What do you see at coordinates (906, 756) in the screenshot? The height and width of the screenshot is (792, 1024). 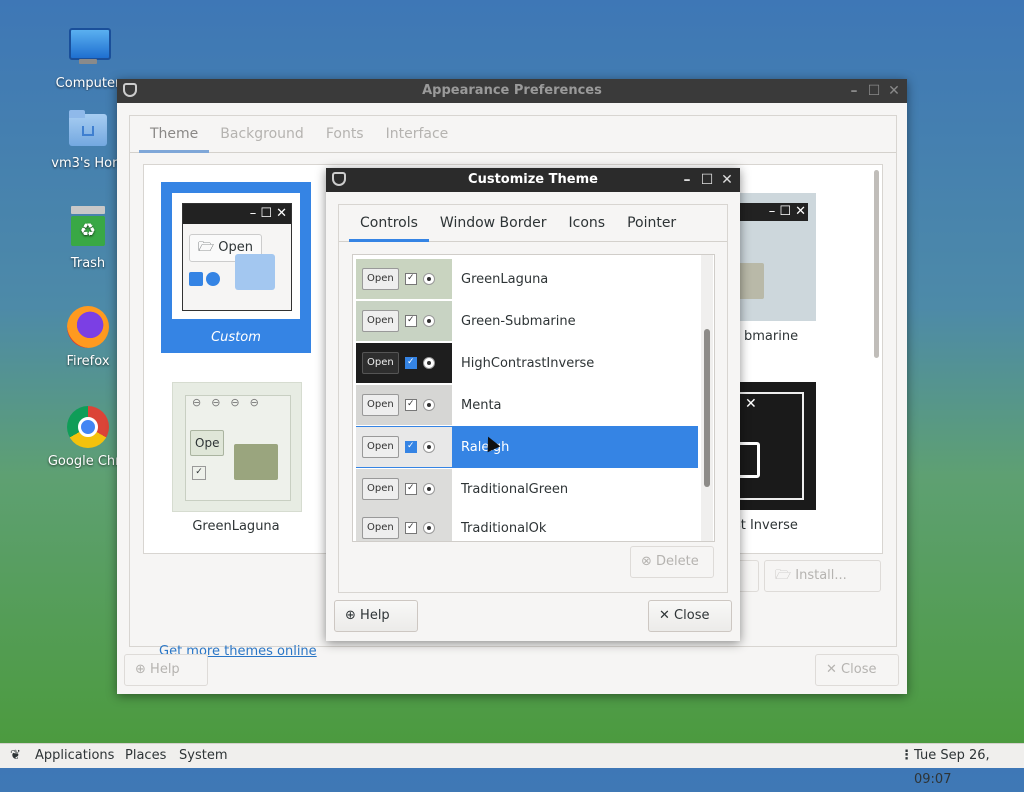 I see `panel-handle-icon: ⋮` at bounding box center [906, 756].